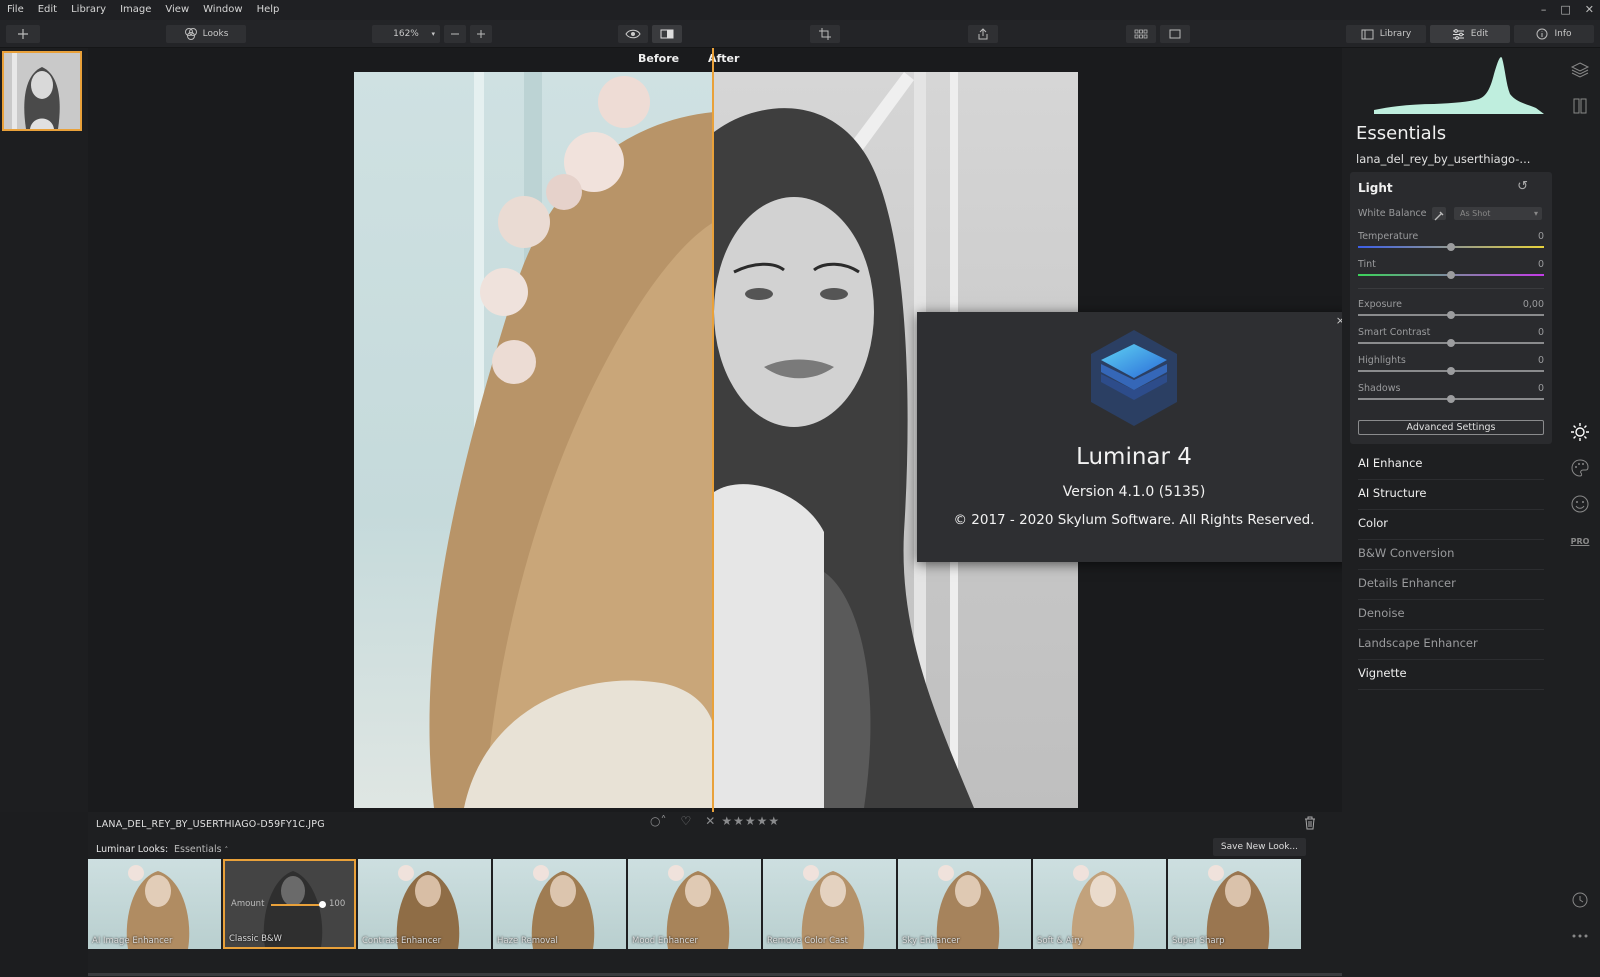 This screenshot has width=1600, height=977. I want to click on filmstrip-thumbnail, so click(42, 91).